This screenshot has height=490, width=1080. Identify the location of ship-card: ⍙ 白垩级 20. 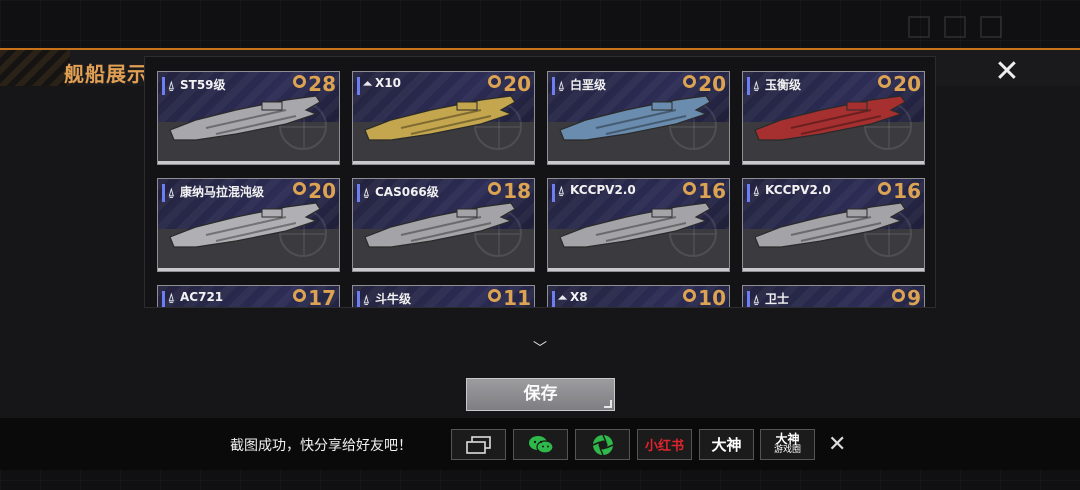
(638, 118).